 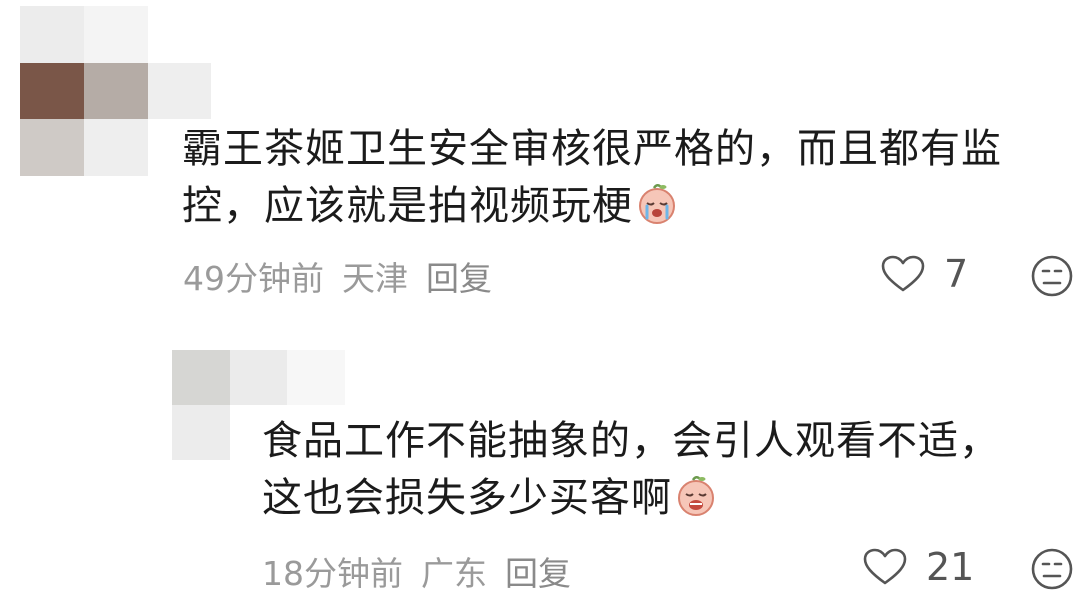 I want to click on like-button: 21, so click(x=918, y=567).